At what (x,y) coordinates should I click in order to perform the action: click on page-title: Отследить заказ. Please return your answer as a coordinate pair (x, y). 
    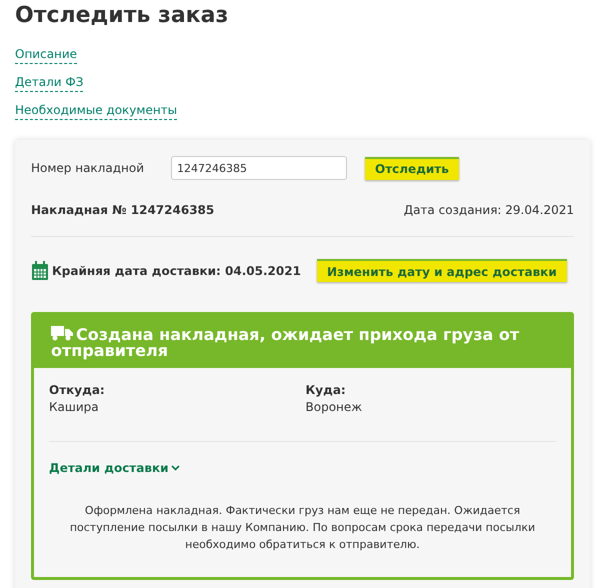
    Looking at the image, I should click on (122, 16).